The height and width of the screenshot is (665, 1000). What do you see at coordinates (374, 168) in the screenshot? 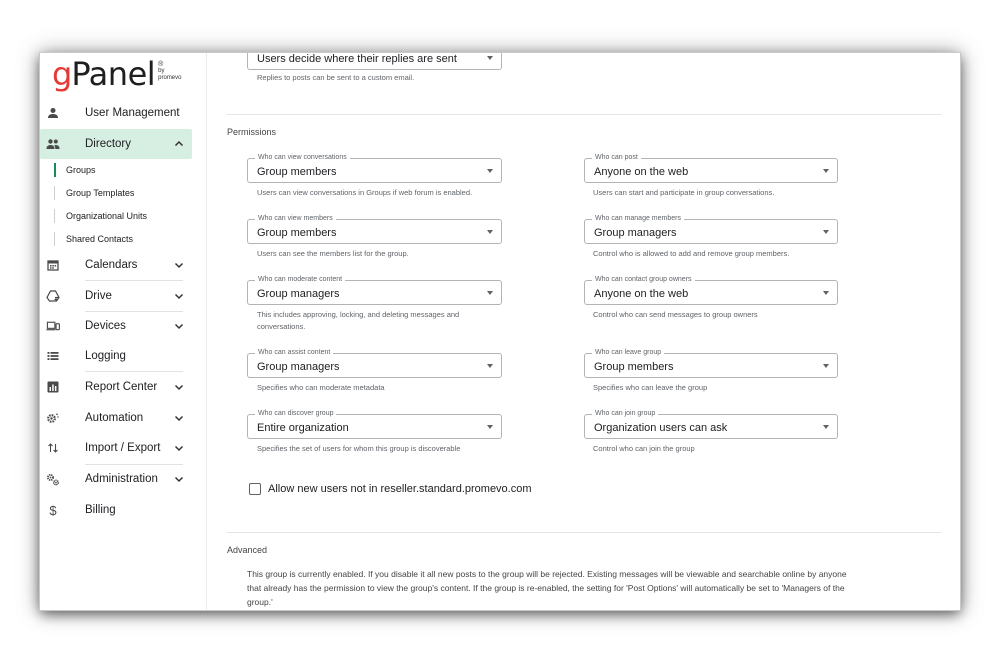
I see `who-can-view-conversations-select: Who can view conversations Group members` at bounding box center [374, 168].